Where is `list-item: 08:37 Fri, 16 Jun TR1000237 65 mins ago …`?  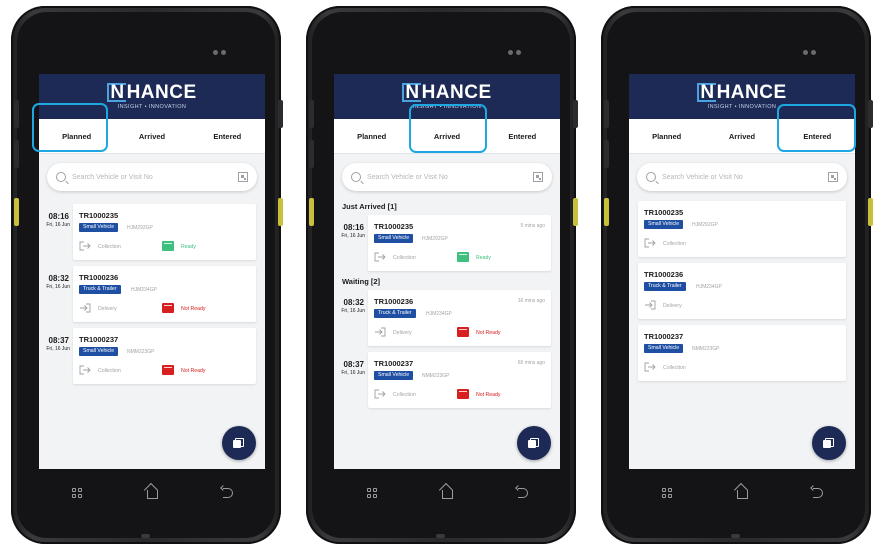
list-item: 08:37 Fri, 16 Jun TR1000237 65 mins ago … is located at coordinates (447, 379).